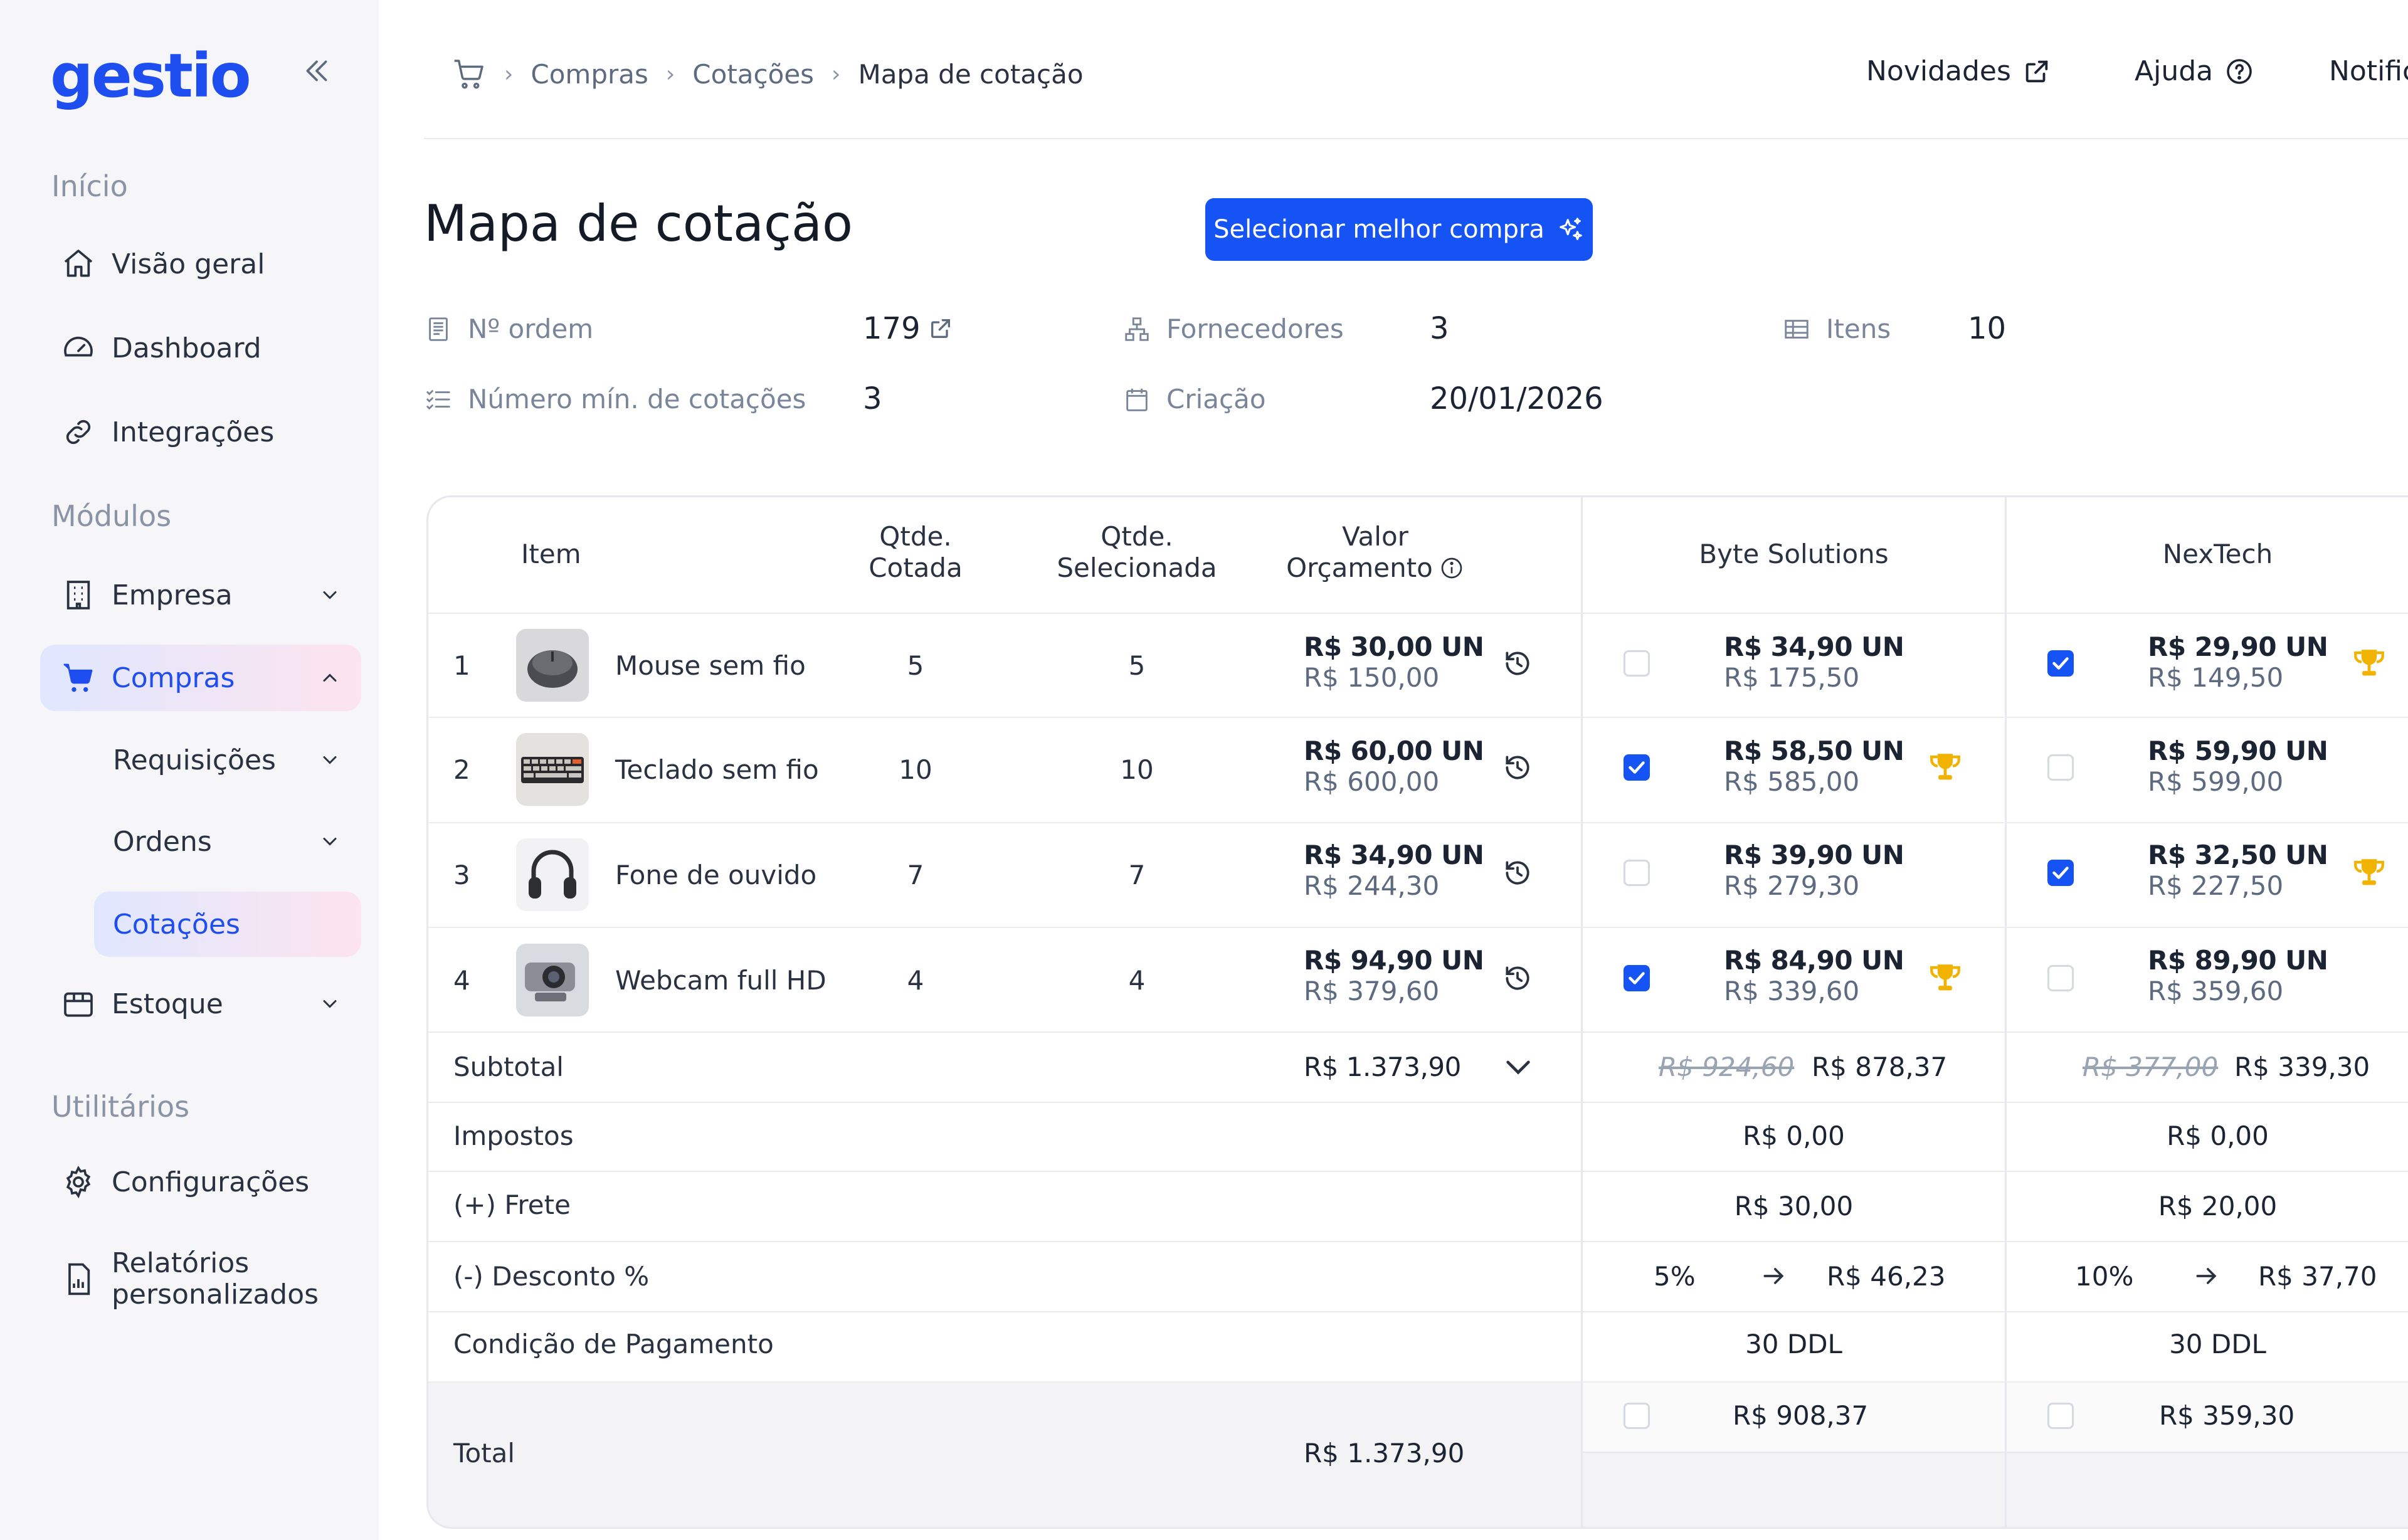 This screenshot has width=2408, height=1540. What do you see at coordinates (915, 552) in the screenshot?
I see `header-qtde-cotada: Qtde. Cotada` at bounding box center [915, 552].